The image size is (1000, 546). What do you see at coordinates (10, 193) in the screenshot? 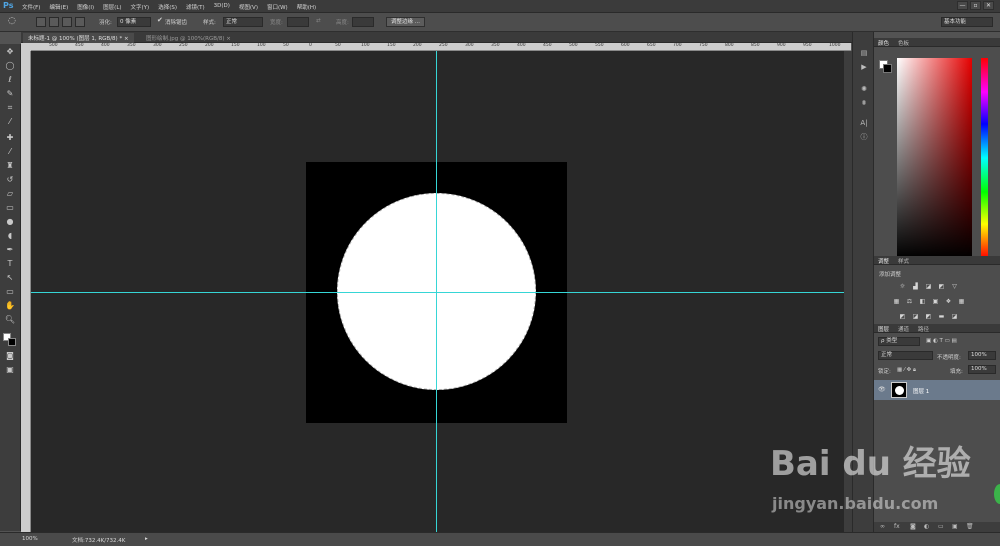
I see `eraser-tool-icon: ▱` at bounding box center [10, 193].